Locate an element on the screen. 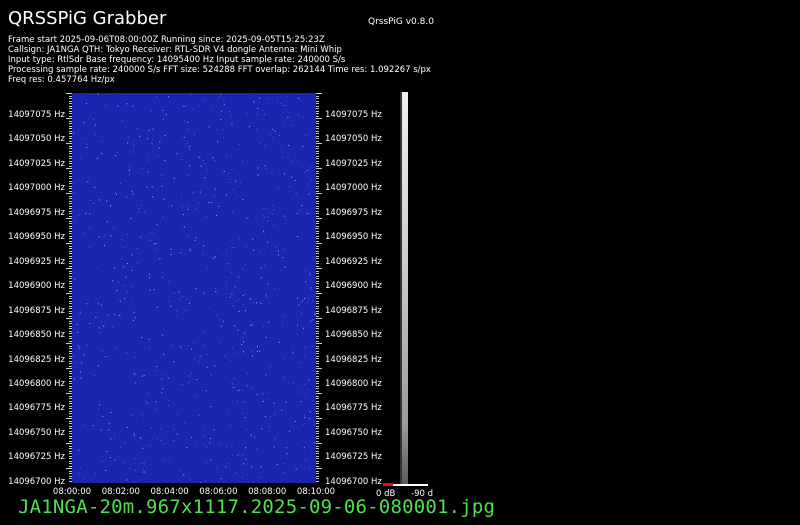  freq-label-right: 14096975 Hz is located at coordinates (353, 212).